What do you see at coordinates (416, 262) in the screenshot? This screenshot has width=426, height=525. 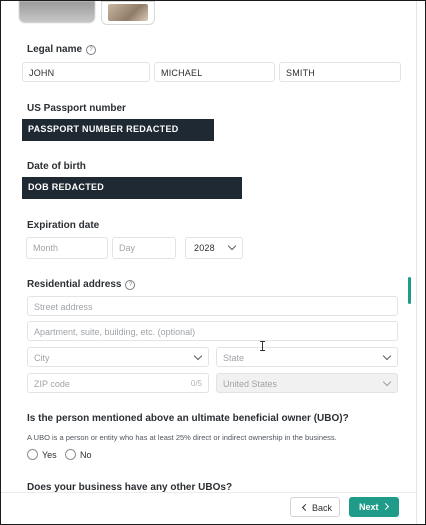 I see `panel-divider` at bounding box center [416, 262].